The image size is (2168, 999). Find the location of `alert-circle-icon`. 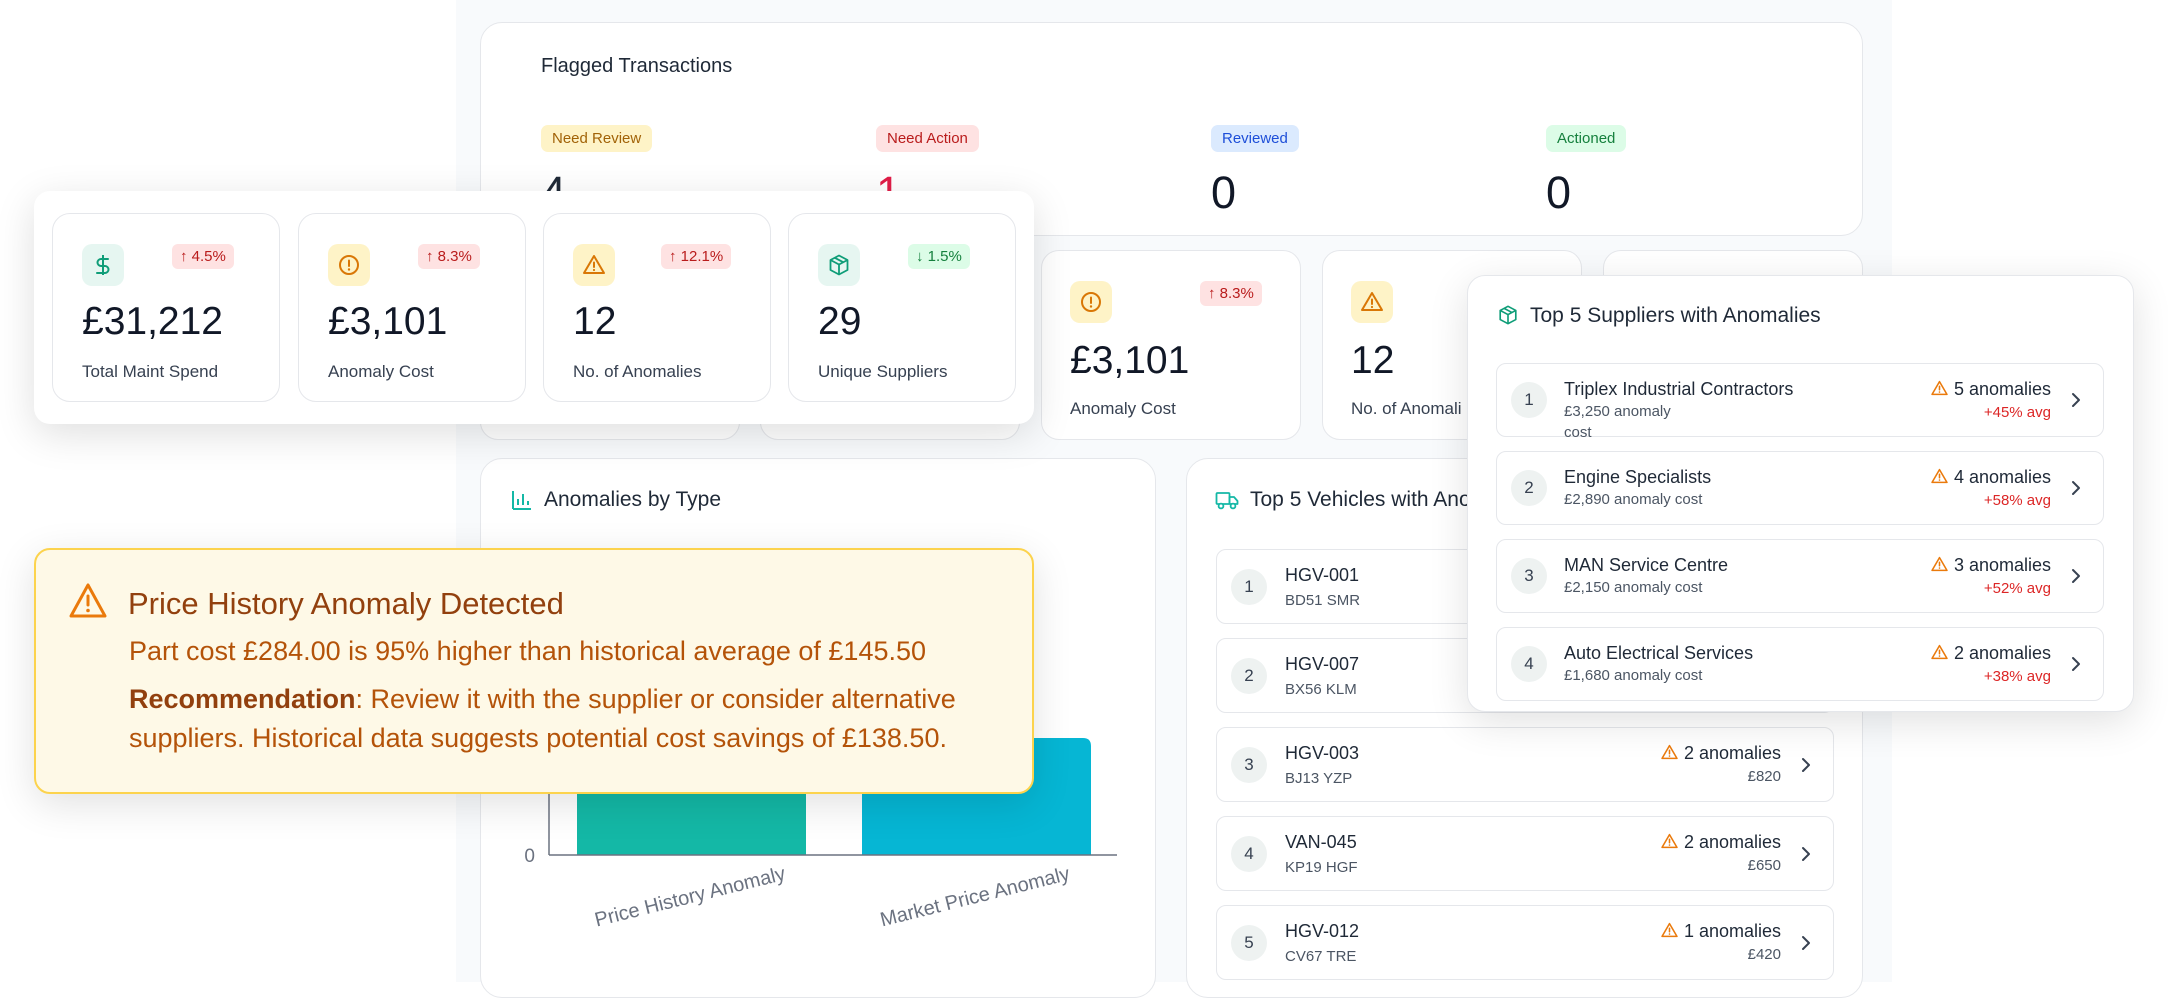

alert-circle-icon is located at coordinates (1091, 302).